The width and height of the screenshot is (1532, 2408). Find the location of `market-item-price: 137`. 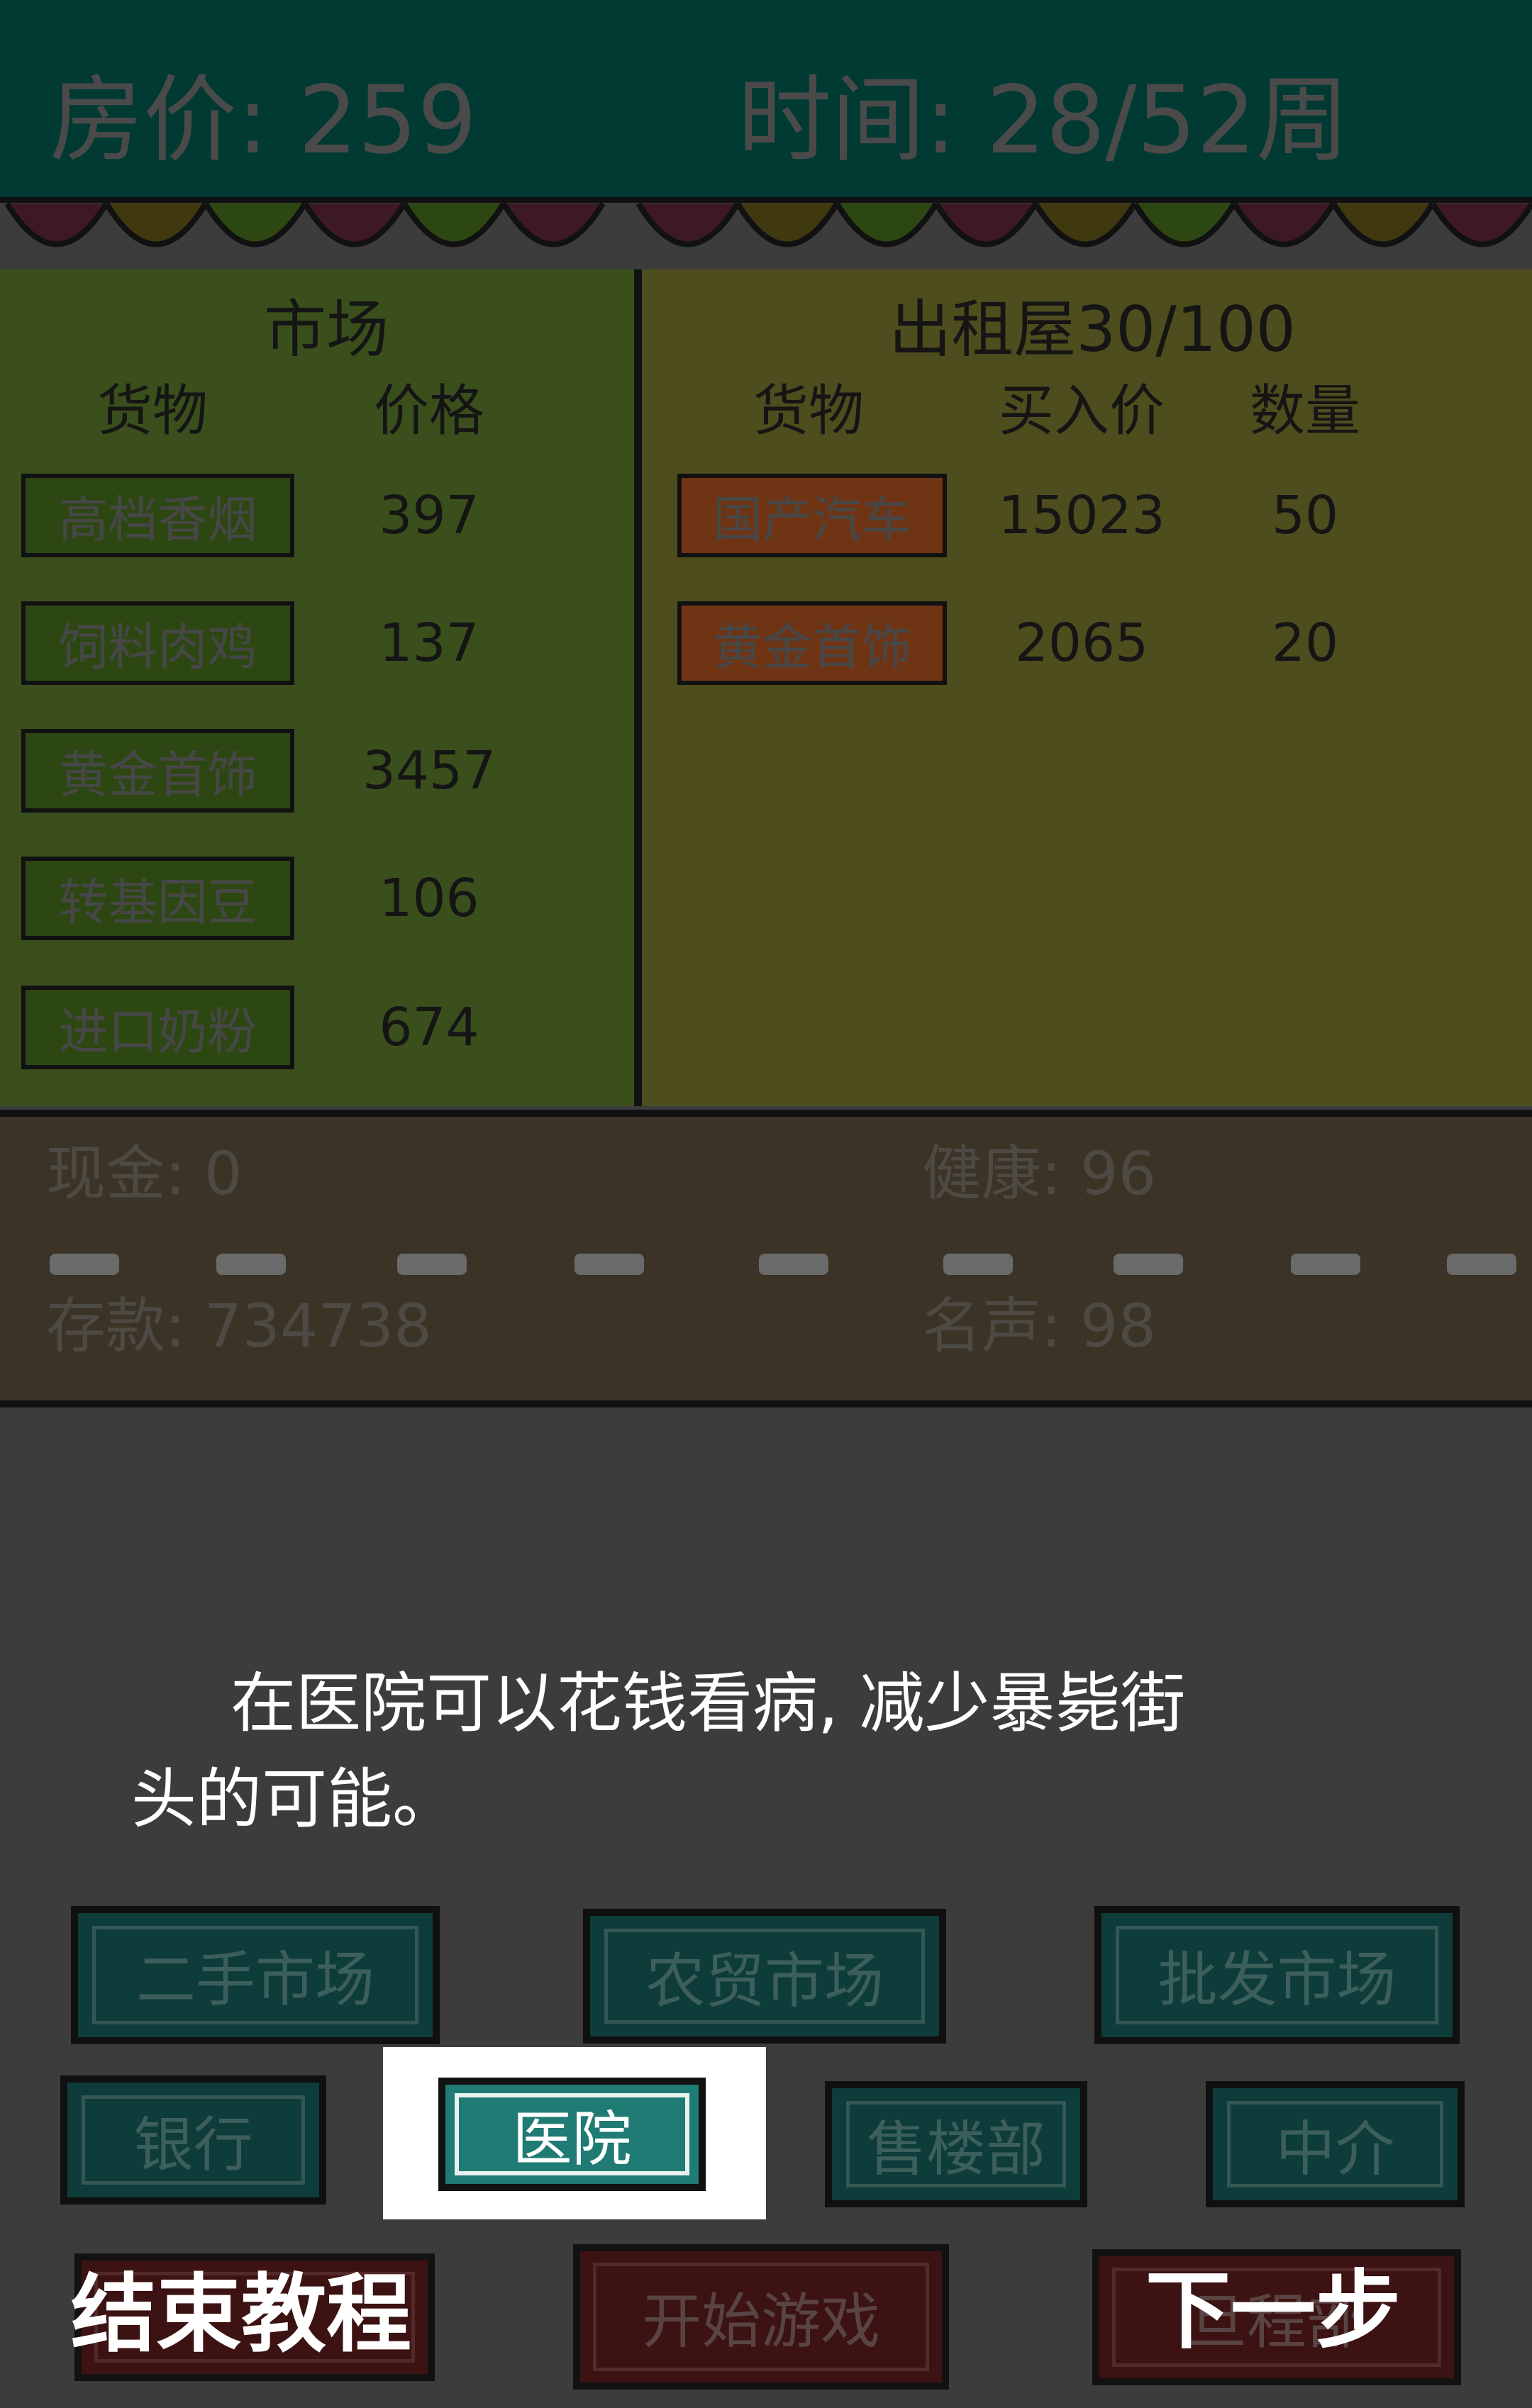

market-item-price: 137 is located at coordinates (429, 643).